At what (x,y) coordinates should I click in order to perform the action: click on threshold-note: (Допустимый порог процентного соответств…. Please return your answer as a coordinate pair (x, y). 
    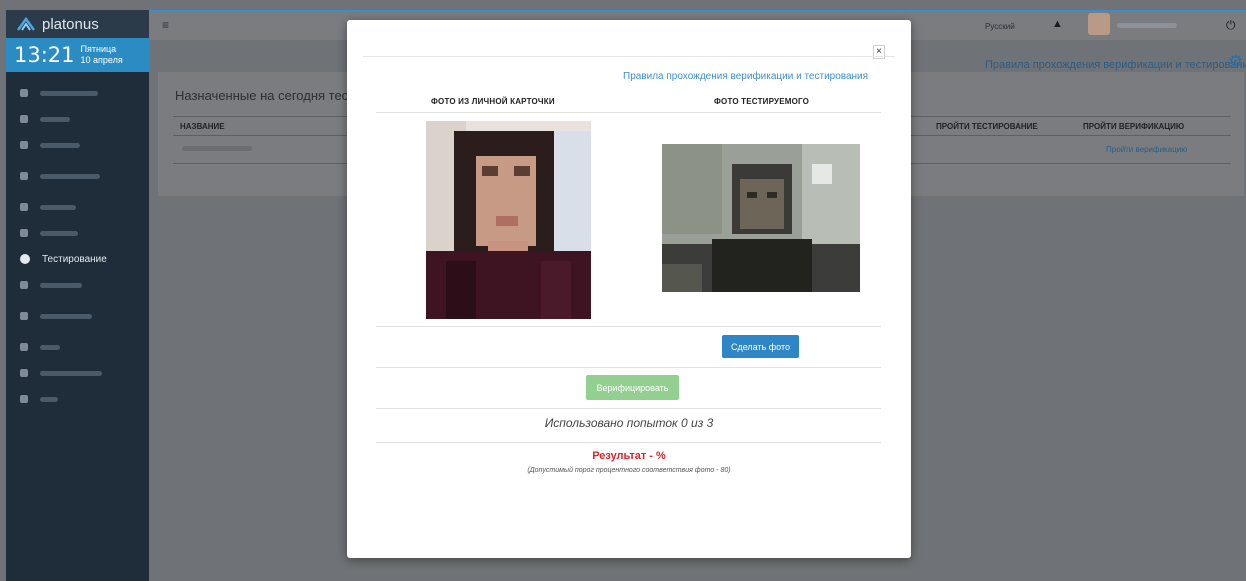
    Looking at the image, I should click on (629, 470).